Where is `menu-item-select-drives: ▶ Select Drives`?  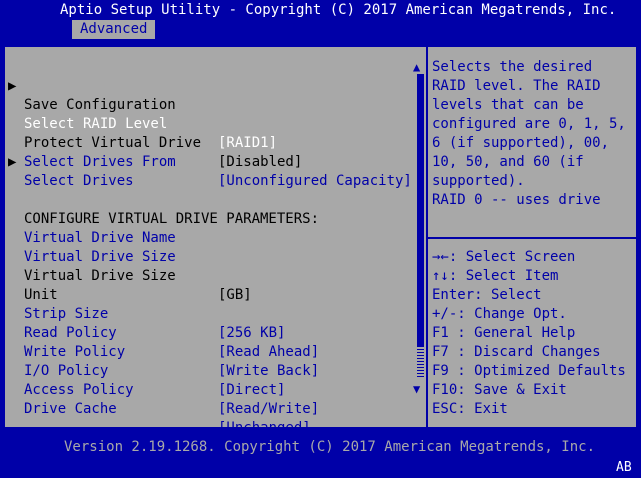
menu-item-select-drives: ▶ Select Drives is located at coordinates (67, 161).